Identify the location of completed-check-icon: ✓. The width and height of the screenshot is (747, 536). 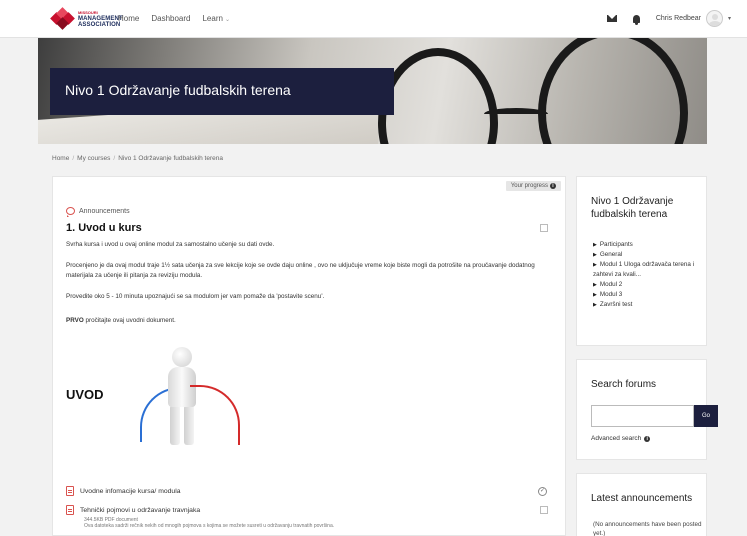
(542, 491).